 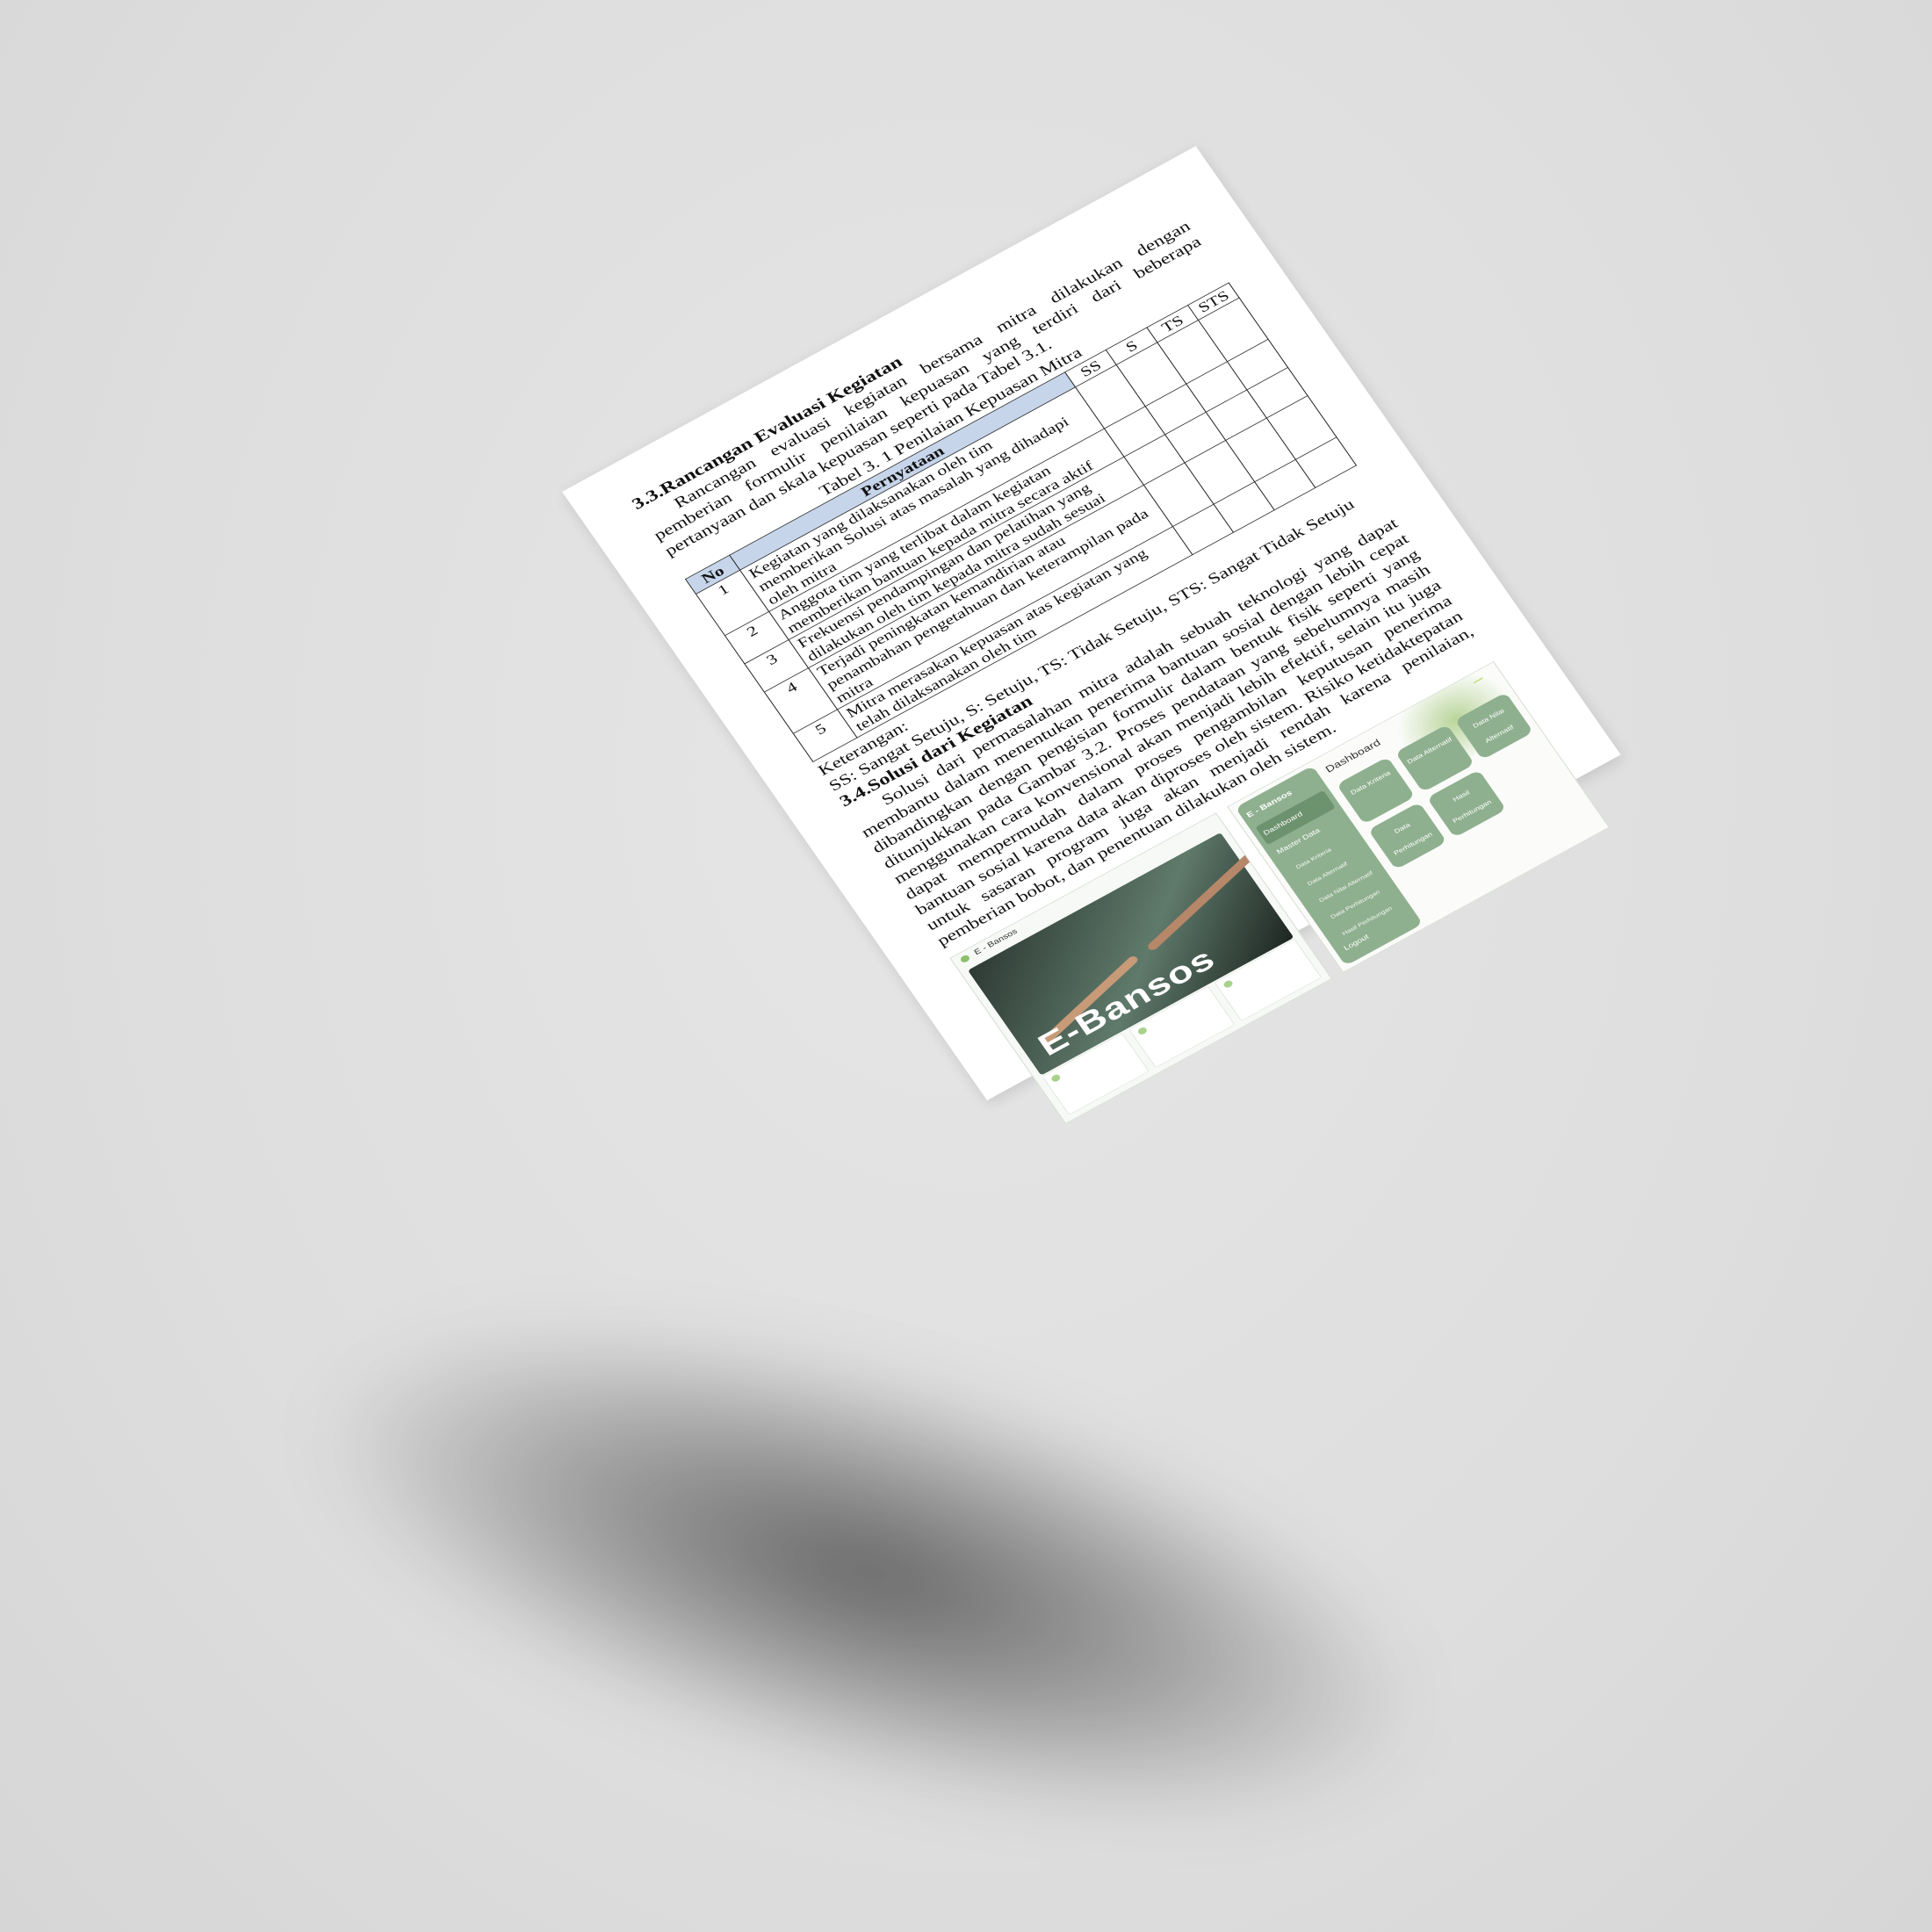 I want to click on hand-right-icon, so click(x=1201, y=901).